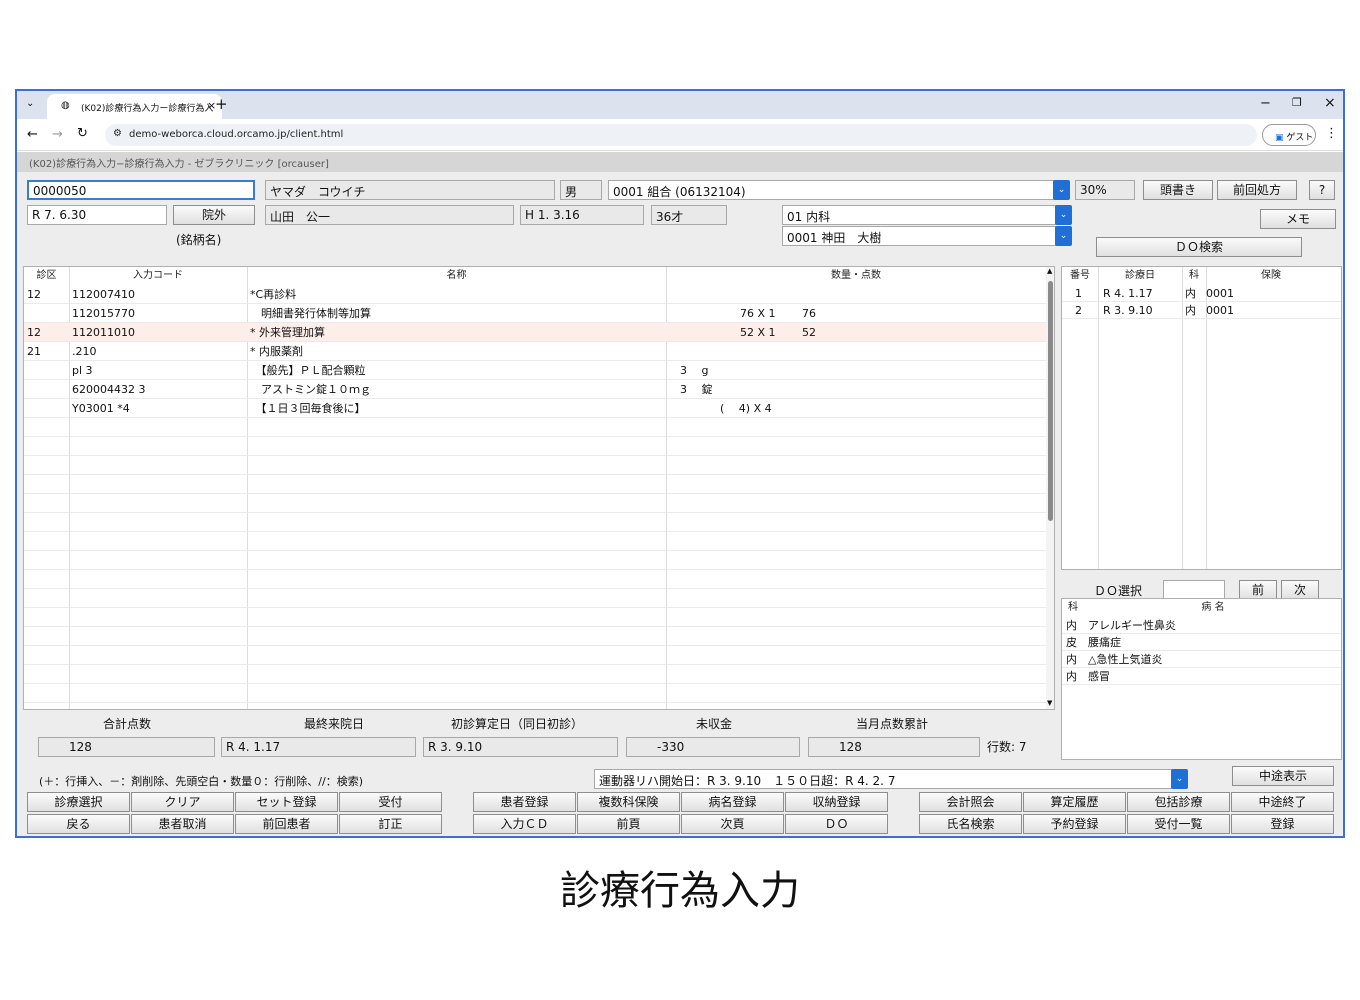 This screenshot has width=1360, height=1000. I want to click on doctor-combo: 0001 神田 大樹, so click(919, 236).